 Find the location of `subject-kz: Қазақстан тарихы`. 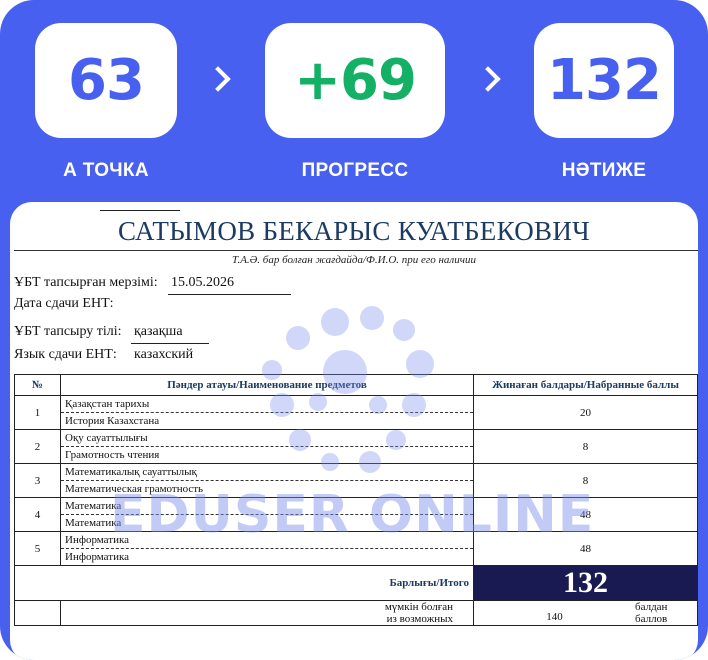

subject-kz: Қазақстан тарихы is located at coordinates (107, 404).